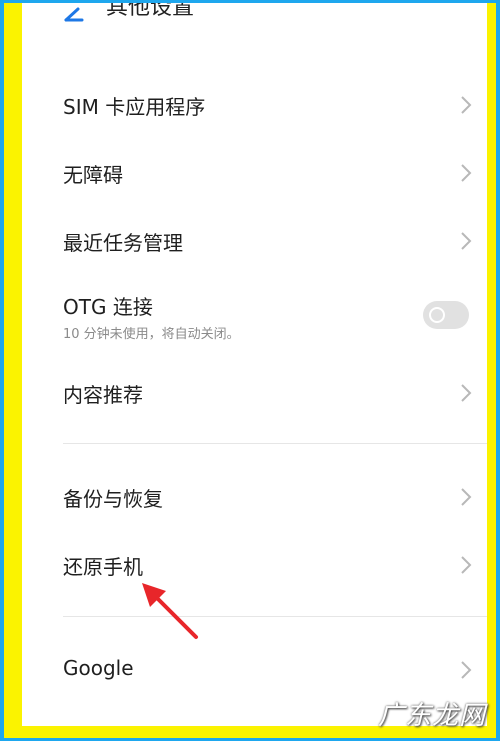 Image resolution: width=500 pixels, height=741 pixels. What do you see at coordinates (98, 668) in the screenshot?
I see `settings-item-label: Google` at bounding box center [98, 668].